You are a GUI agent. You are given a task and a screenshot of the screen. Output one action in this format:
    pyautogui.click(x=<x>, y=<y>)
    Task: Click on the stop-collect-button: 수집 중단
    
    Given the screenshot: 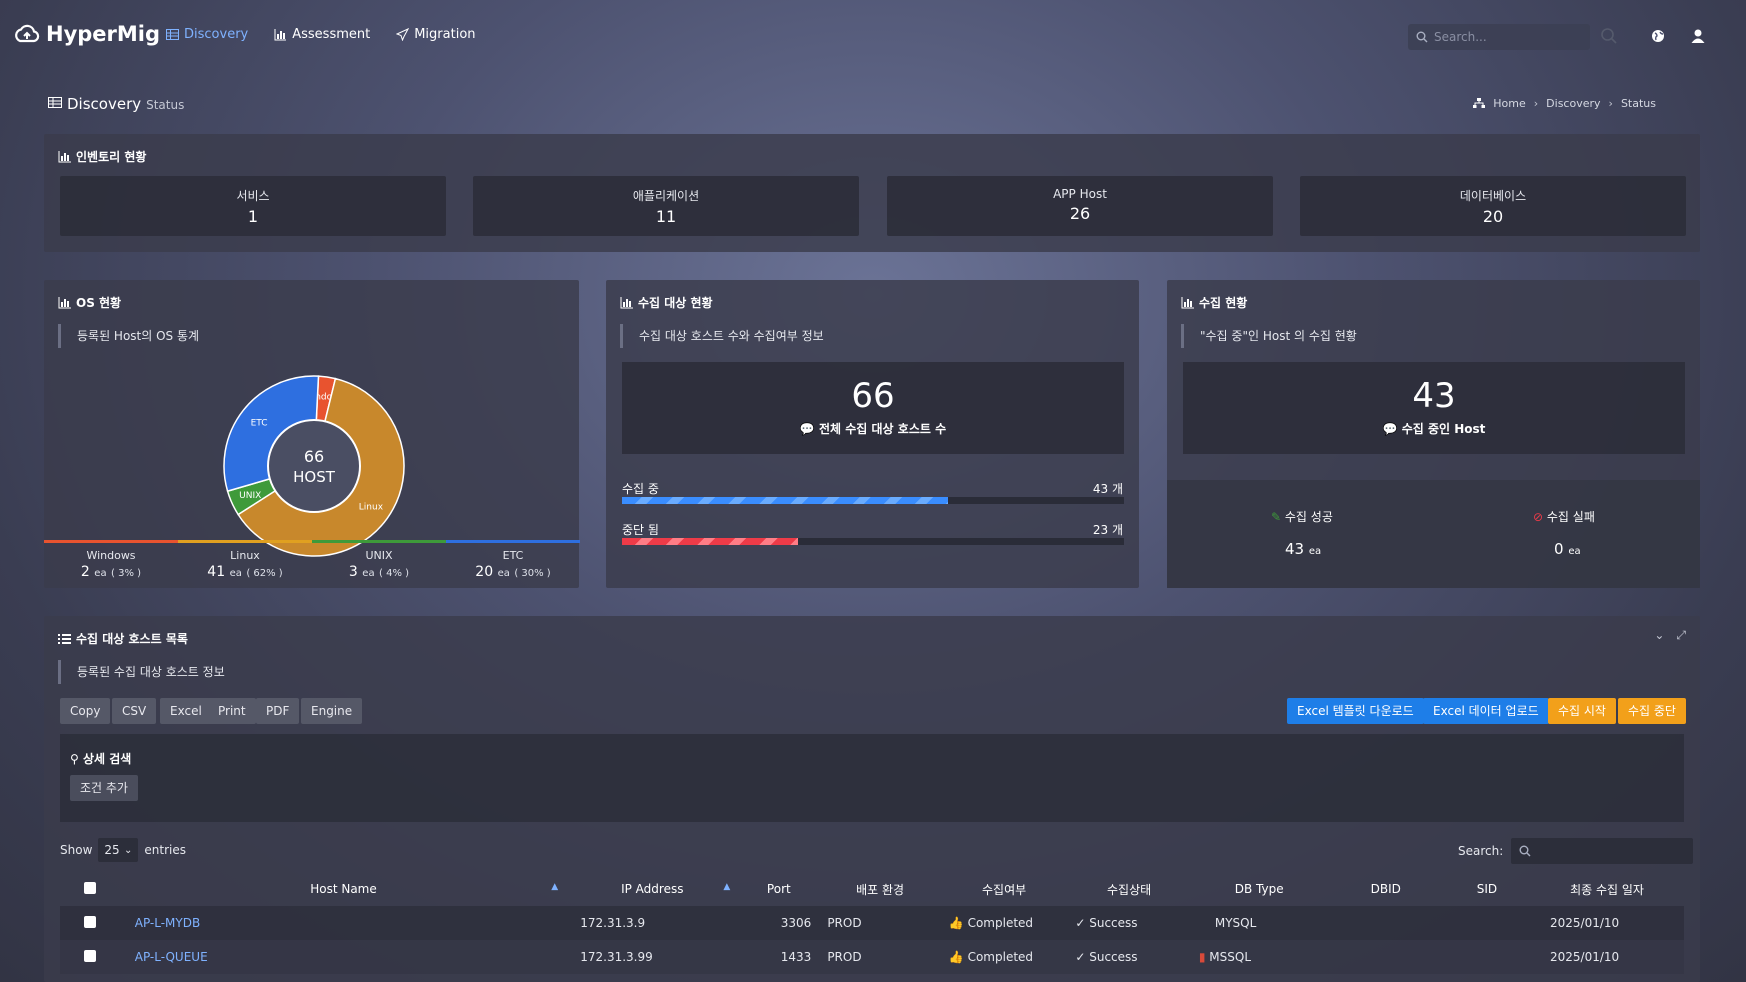 What is the action you would take?
    pyautogui.click(x=1652, y=711)
    